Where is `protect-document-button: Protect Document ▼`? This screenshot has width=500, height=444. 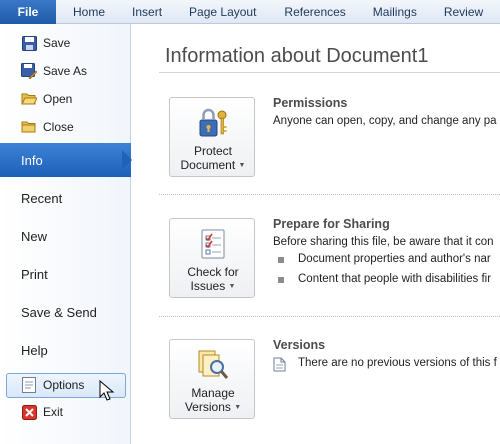
protect-document-button: Protect Document ▼ is located at coordinates (212, 137).